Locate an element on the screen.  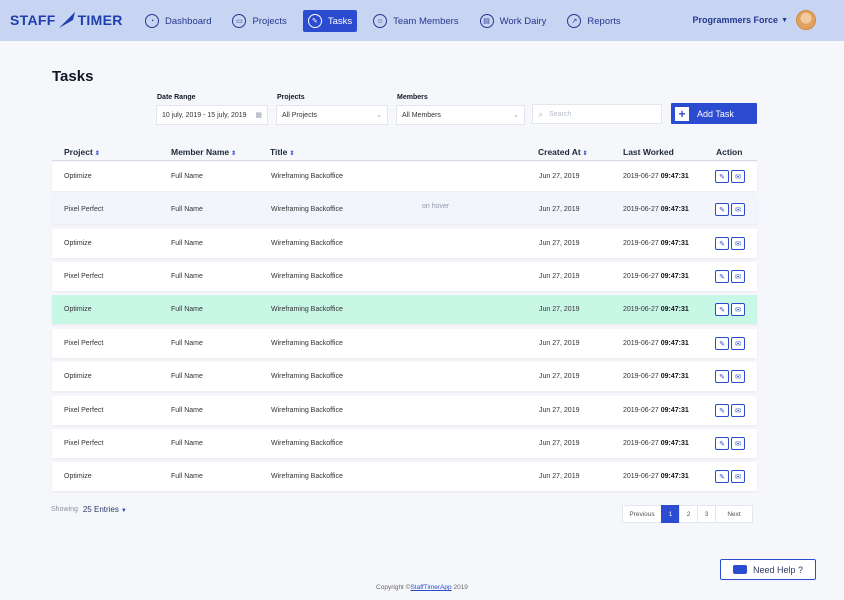
sort-icon: ⇕ is located at coordinates (97, 154).